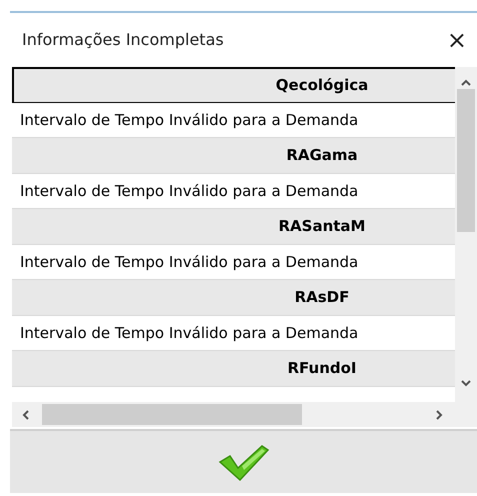 The height and width of the screenshot is (496, 477). I want to click on group-header-row: RAsDF, so click(233, 298).